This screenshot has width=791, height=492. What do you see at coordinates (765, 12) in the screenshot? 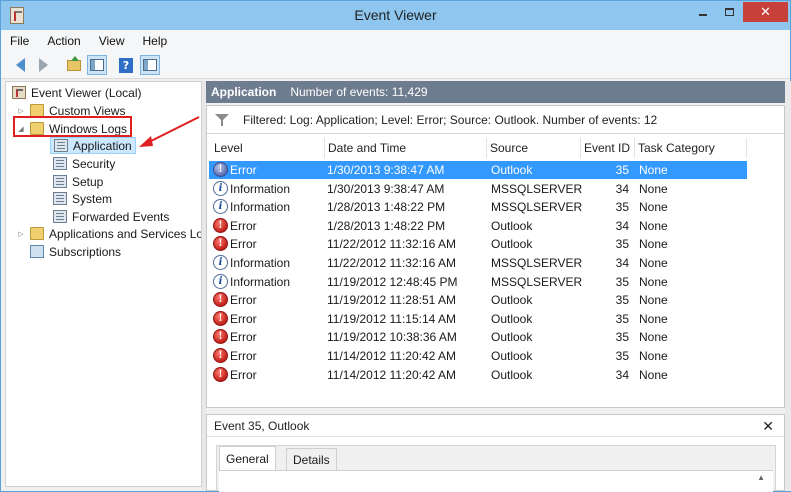
I see `close-button: ✕` at bounding box center [765, 12].